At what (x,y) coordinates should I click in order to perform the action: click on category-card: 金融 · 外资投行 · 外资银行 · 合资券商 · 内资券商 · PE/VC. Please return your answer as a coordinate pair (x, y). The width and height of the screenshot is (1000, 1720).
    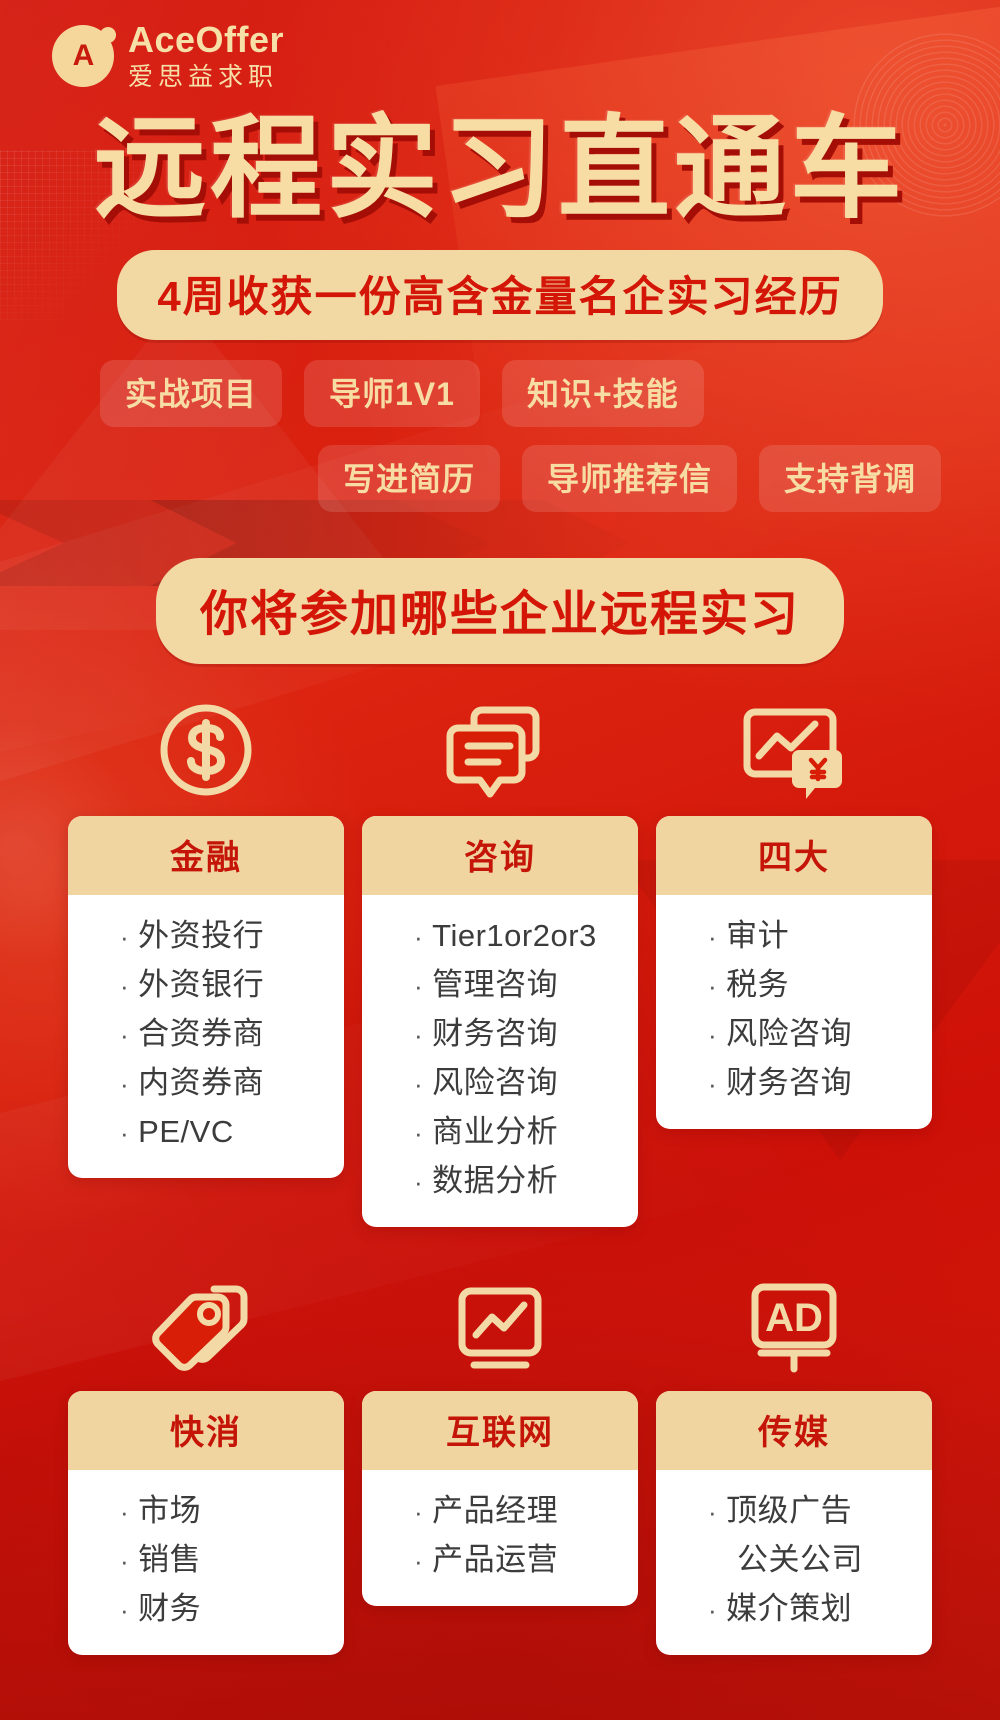
    Looking at the image, I should click on (206, 996).